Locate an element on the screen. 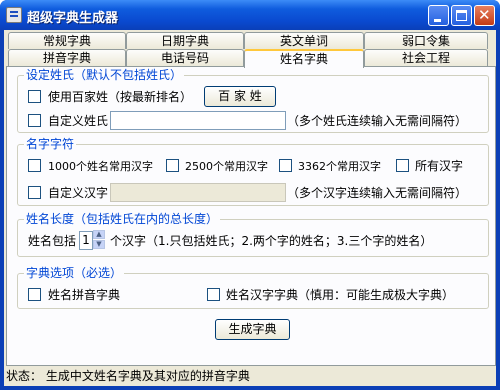 Image resolution: width=500 pixels, height=390 pixels. minimize-button is located at coordinates (438, 15).